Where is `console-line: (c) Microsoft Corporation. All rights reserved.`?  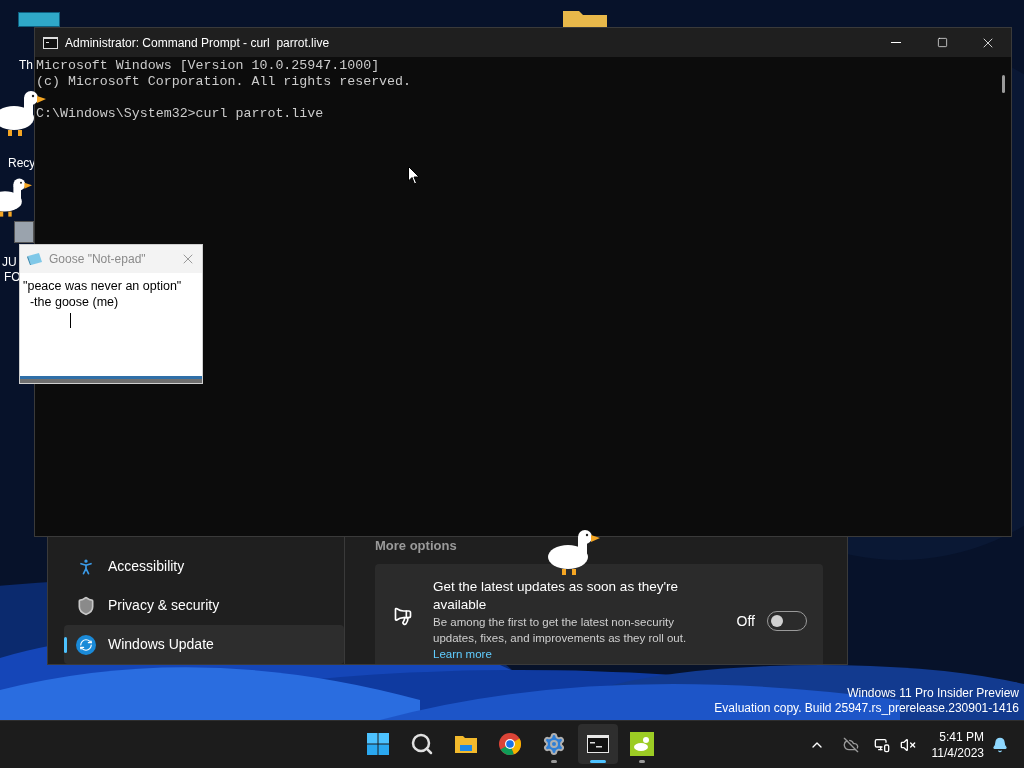
console-line: (c) Microsoft Corporation. All rights reserved. is located at coordinates (224, 82).